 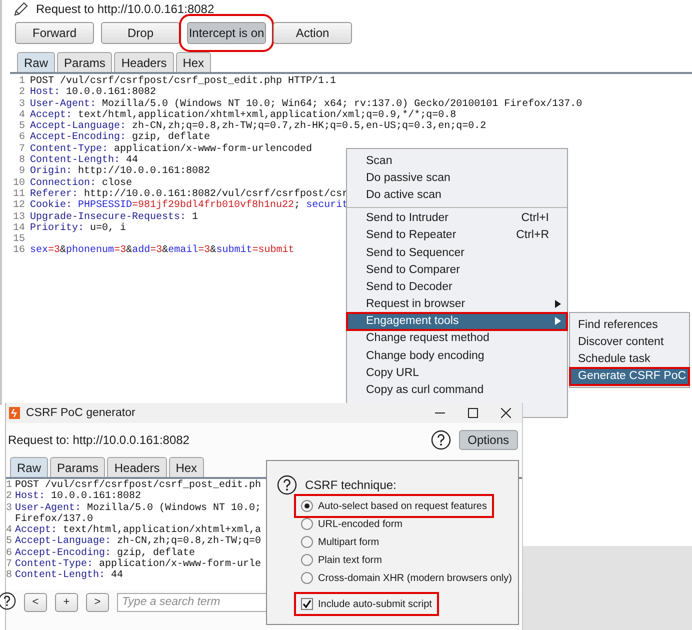 I want to click on menu-item: Copy URL, so click(x=457, y=373).